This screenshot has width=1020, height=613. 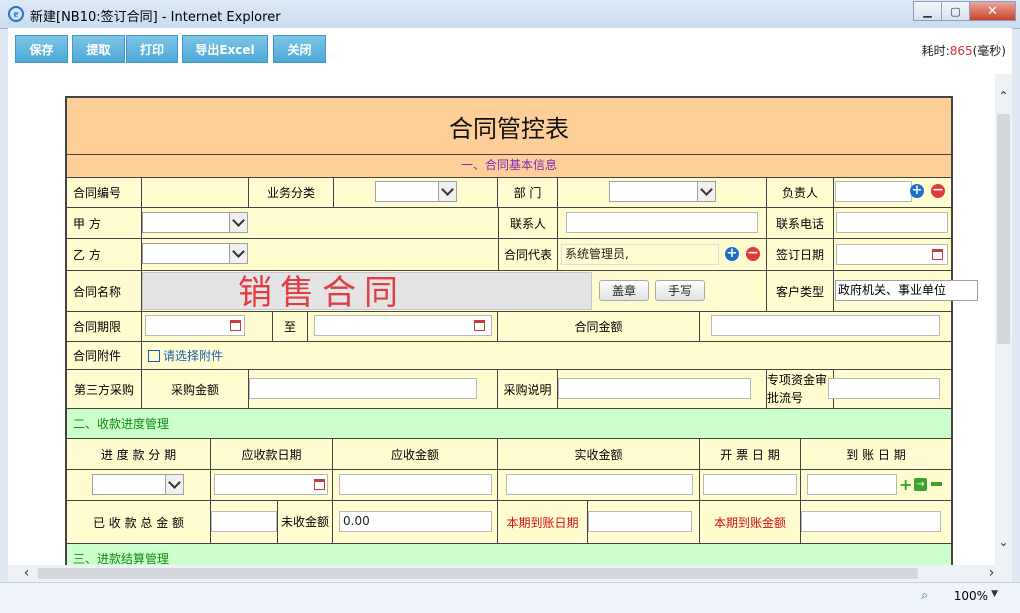 I want to click on installment-cell, so click(x=139, y=485).